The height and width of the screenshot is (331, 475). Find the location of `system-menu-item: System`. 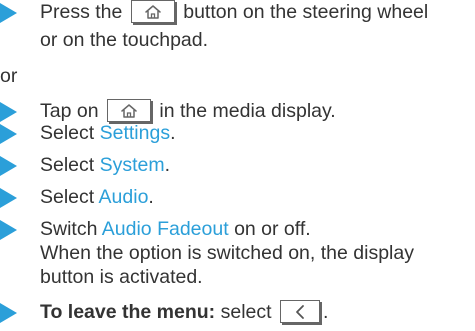

system-menu-item: System is located at coordinates (132, 165).